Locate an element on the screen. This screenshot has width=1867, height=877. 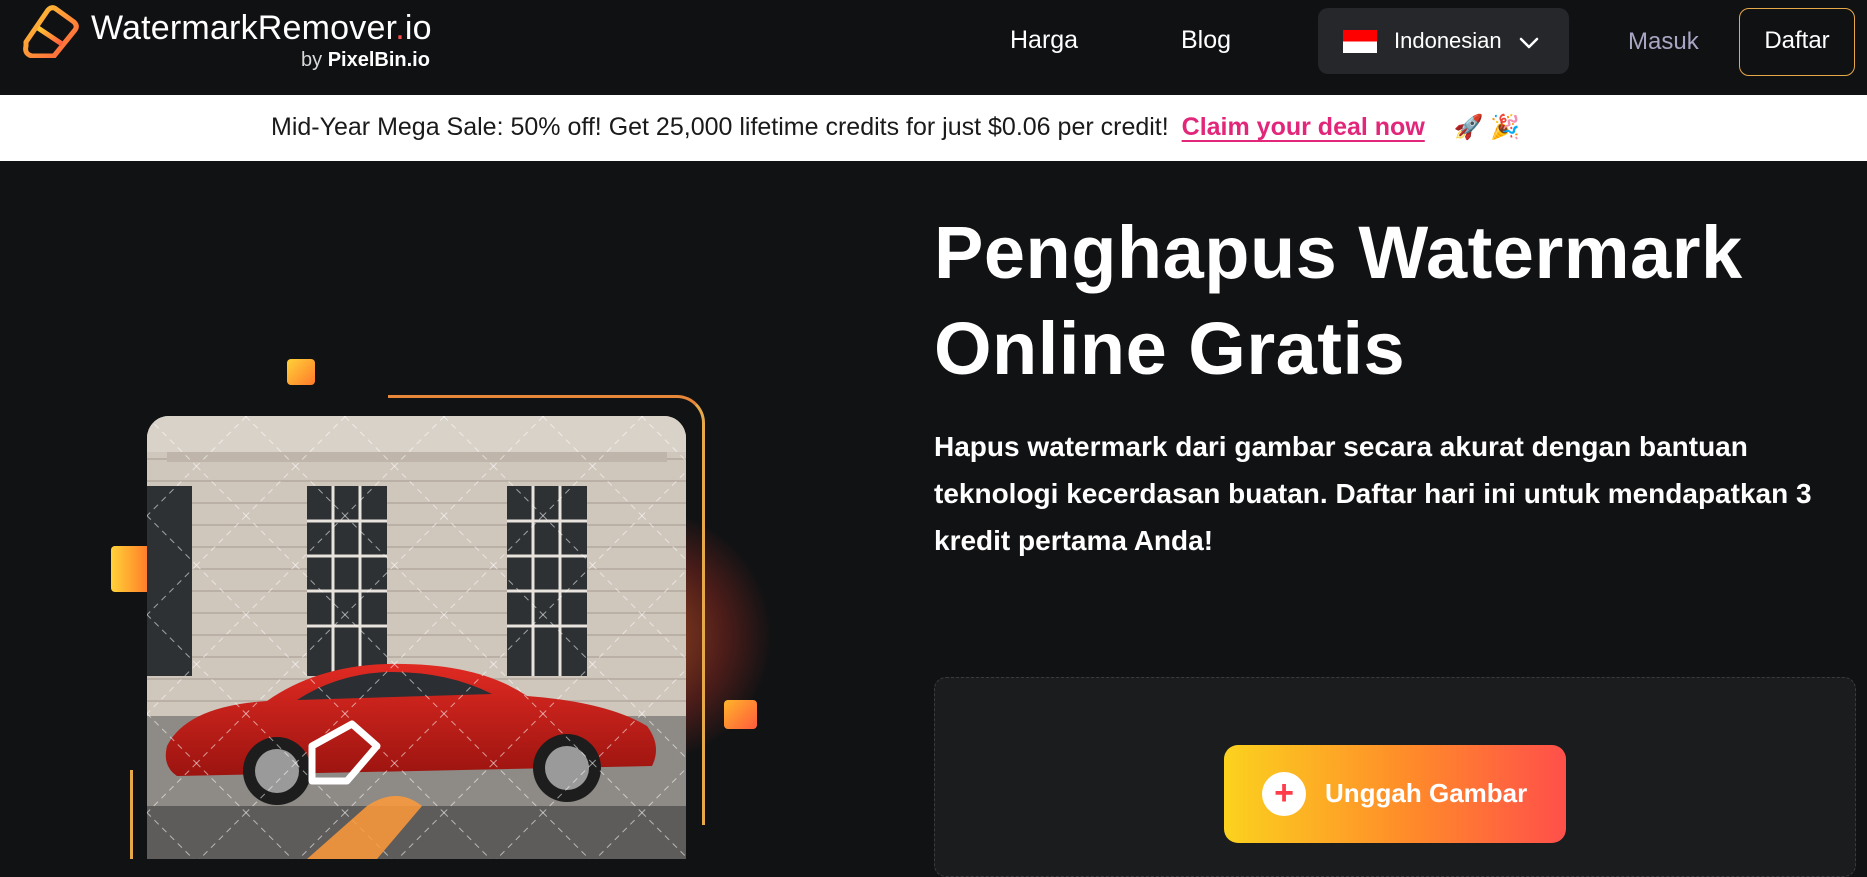
brand-name: WatermarkRemover.io is located at coordinates (261, 28).